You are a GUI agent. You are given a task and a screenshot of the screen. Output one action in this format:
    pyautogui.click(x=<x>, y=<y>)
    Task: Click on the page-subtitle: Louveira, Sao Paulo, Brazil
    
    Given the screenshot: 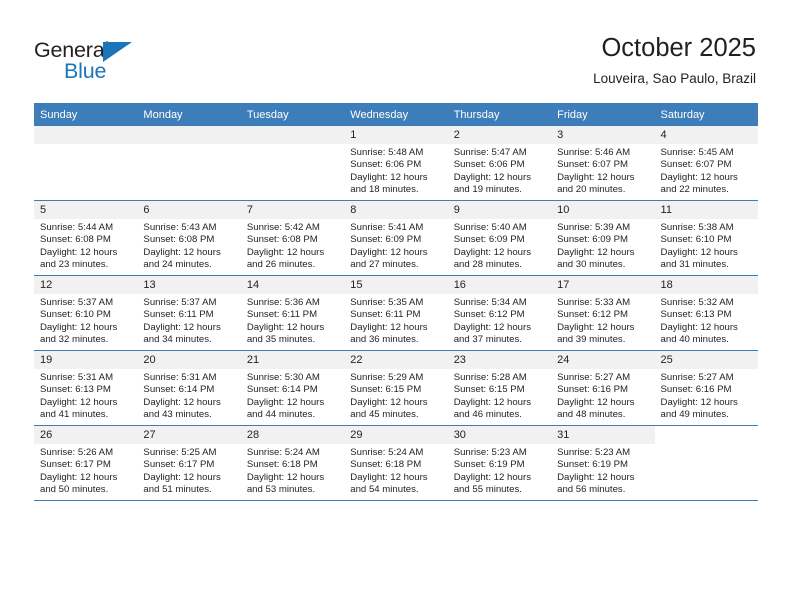 What is the action you would take?
    pyautogui.click(x=674, y=78)
    